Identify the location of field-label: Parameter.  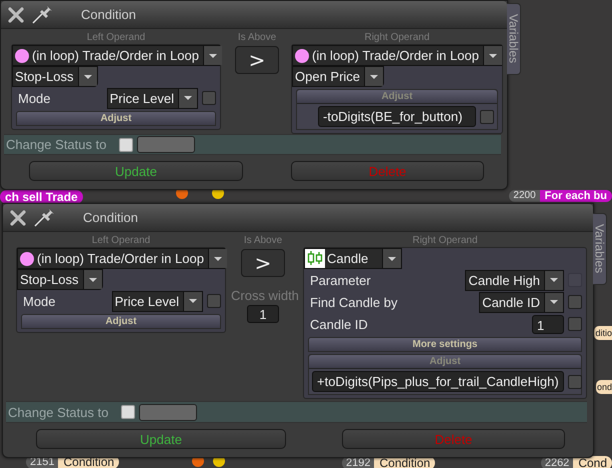
(341, 280).